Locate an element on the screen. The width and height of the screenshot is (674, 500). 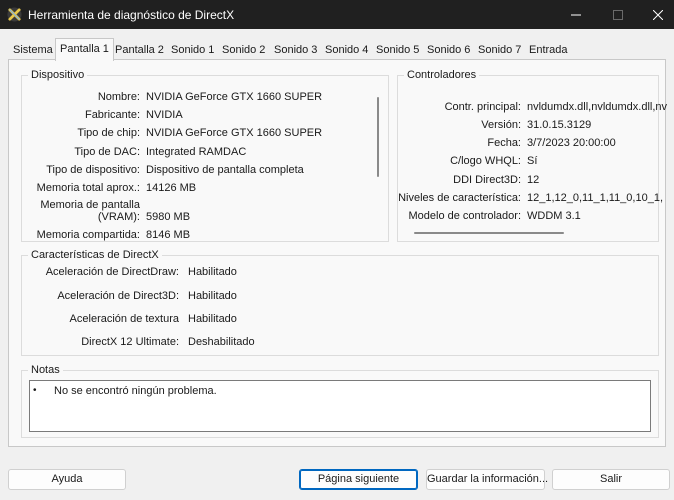
tab-sonido-4: Sonido 4 is located at coordinates (346, 51).